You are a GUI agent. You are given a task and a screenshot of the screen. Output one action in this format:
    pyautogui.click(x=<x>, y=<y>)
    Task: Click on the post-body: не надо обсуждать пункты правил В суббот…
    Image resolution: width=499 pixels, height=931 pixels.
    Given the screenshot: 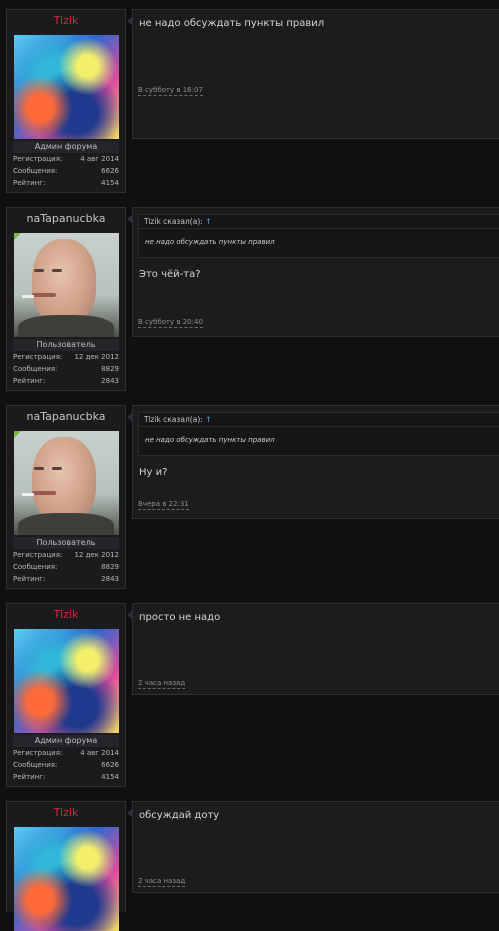 What is the action you would take?
    pyautogui.click(x=313, y=74)
    